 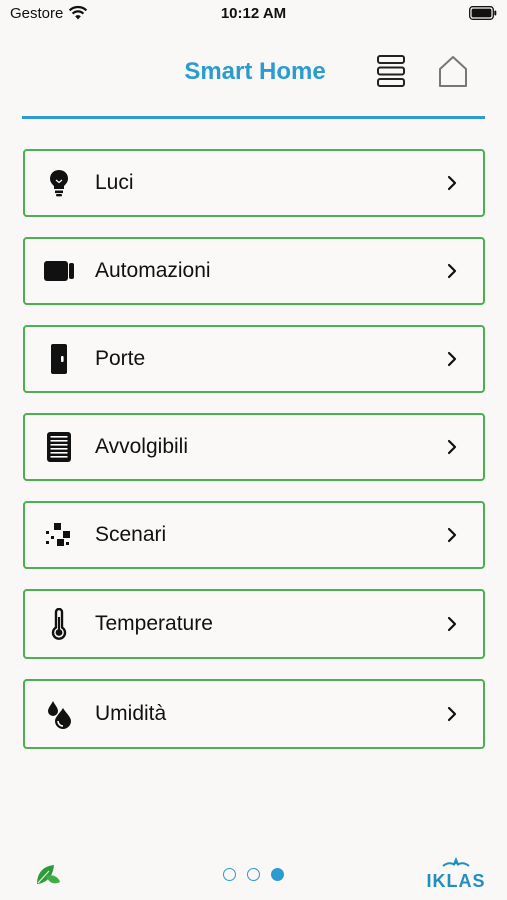 I want to click on menu-item-label: Avvolgibili, so click(x=141, y=446).